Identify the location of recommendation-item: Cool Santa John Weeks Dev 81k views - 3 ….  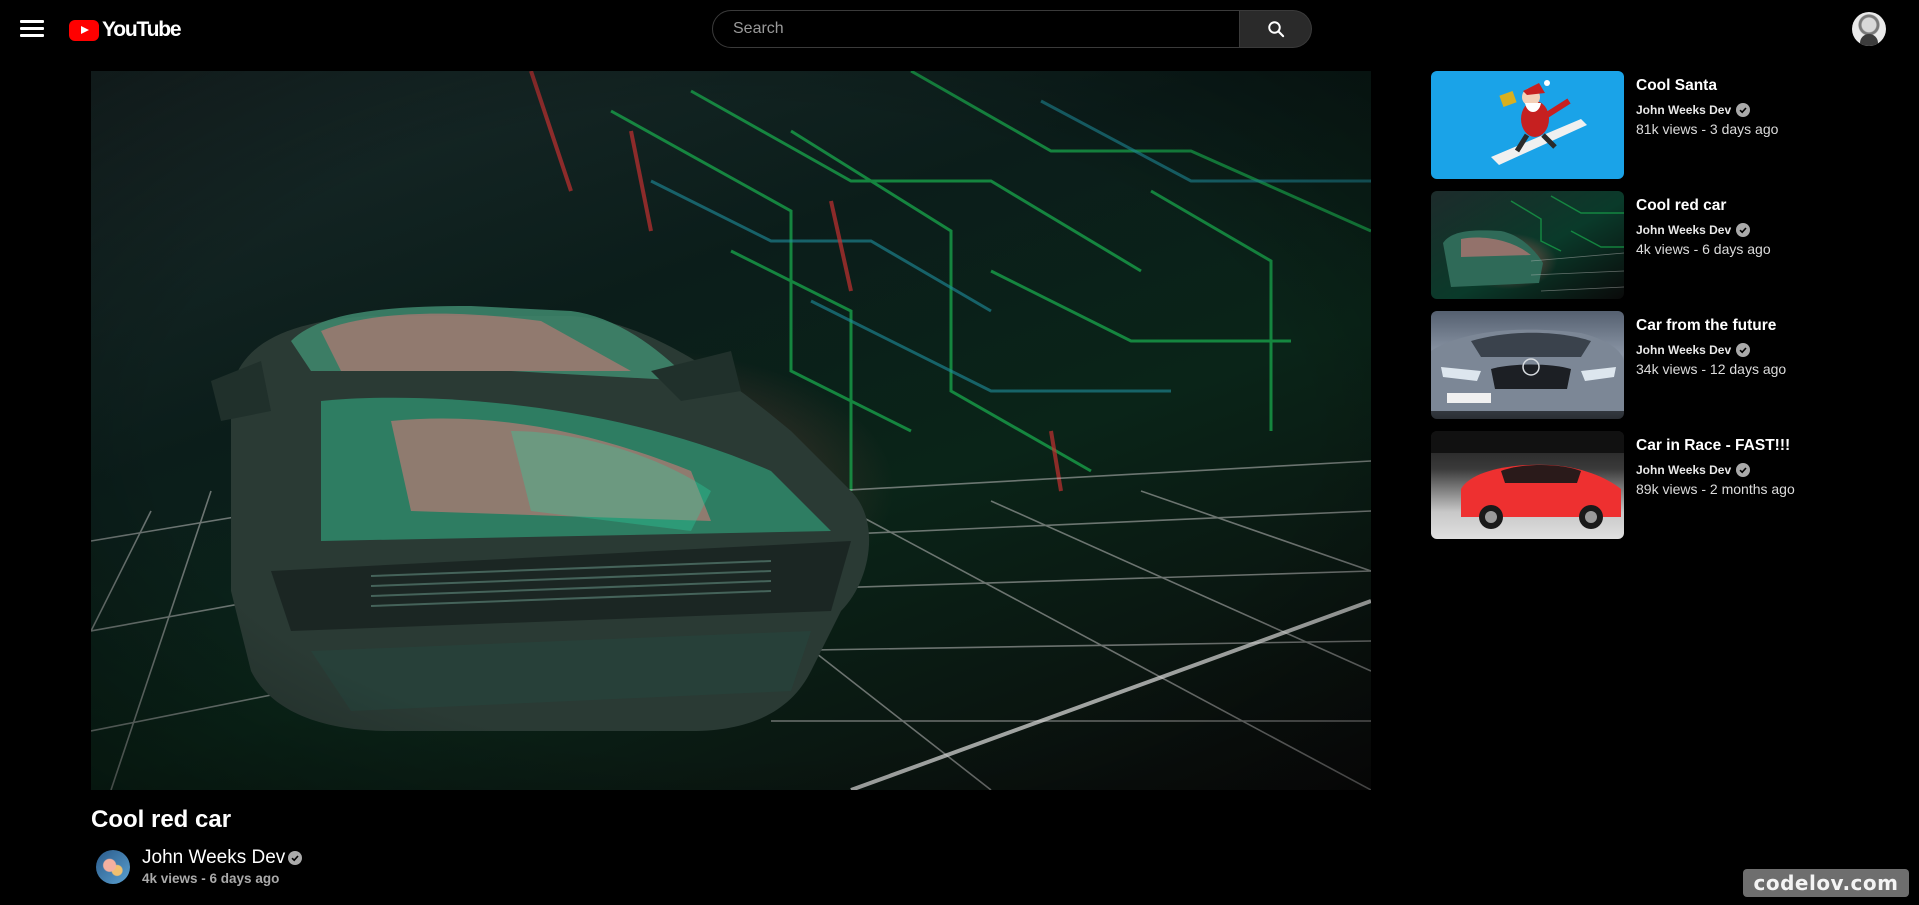
(1651, 125).